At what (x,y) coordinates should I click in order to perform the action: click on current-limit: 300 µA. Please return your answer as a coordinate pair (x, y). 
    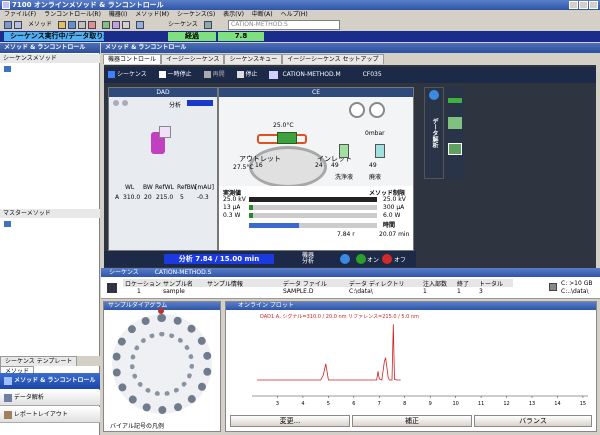
    Looking at the image, I should click on (394, 207).